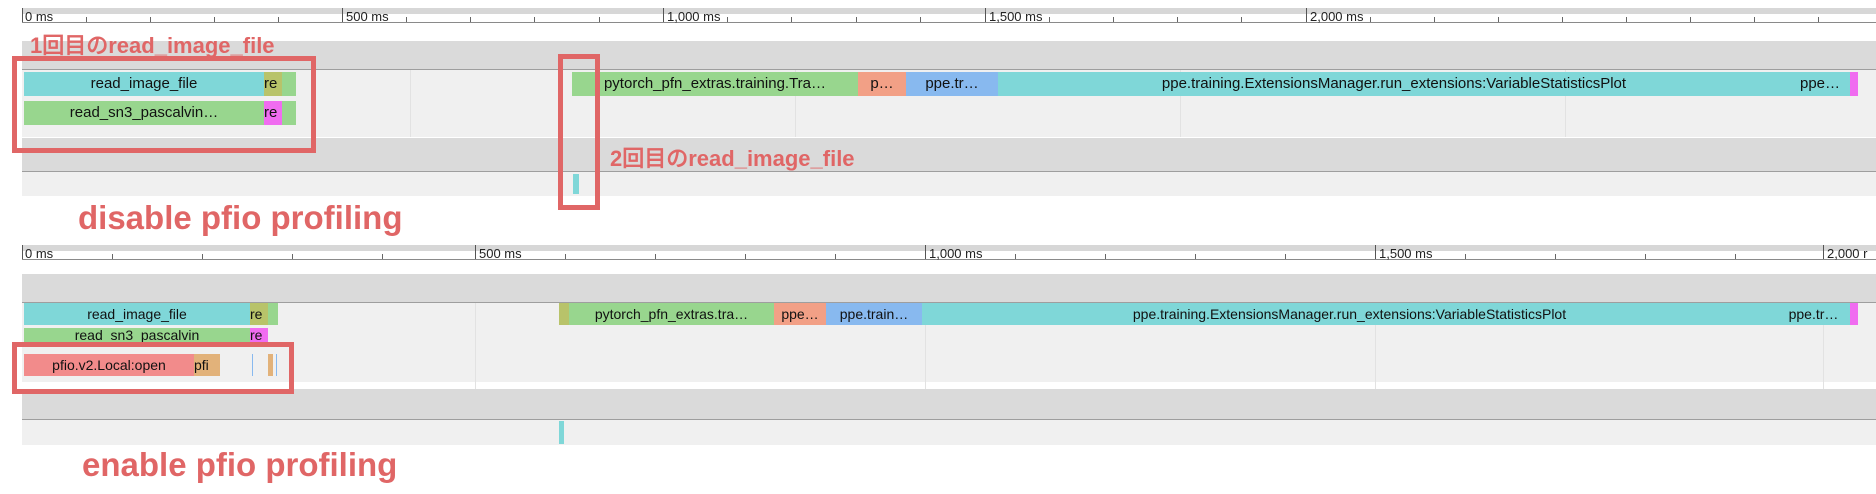  What do you see at coordinates (137, 314) in the screenshot?
I see `slice-read-image-file: read_image_file` at bounding box center [137, 314].